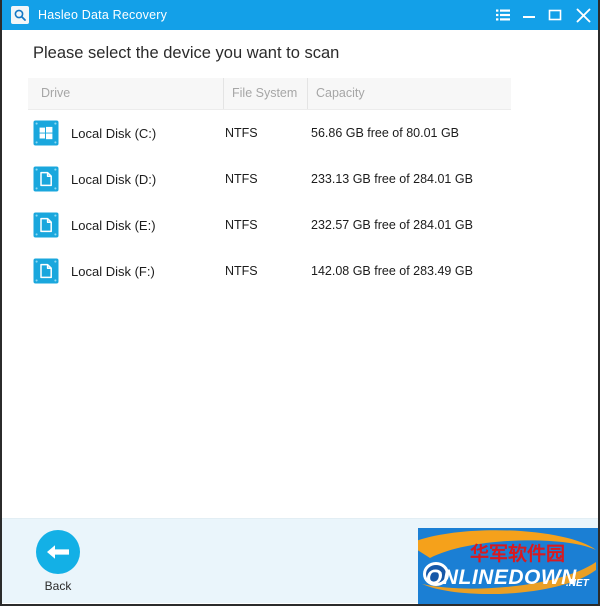  I want to click on cell-capacity: 232.57 GB free of 284.01 GB, so click(392, 225).